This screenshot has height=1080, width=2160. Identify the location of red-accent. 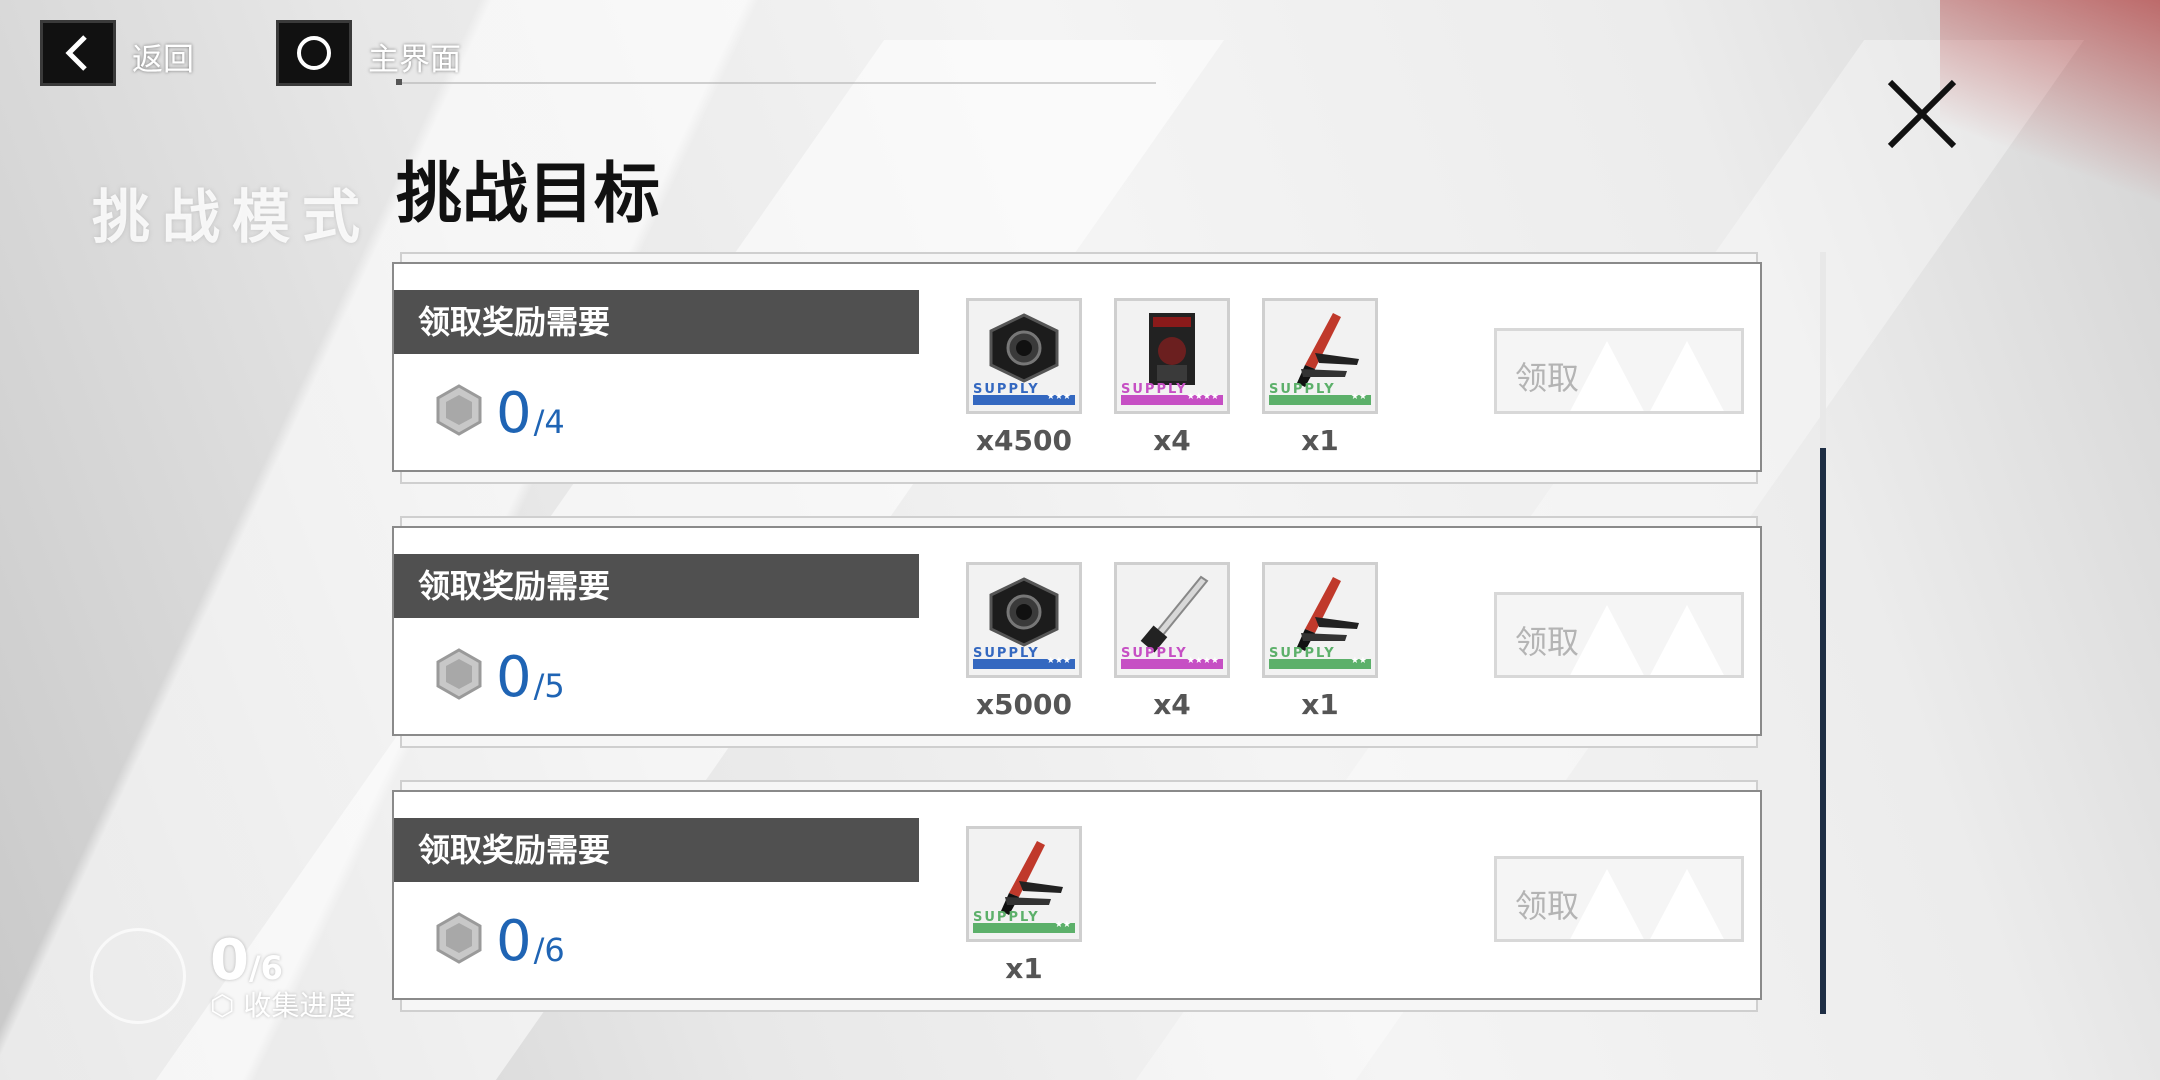
(2050, 130).